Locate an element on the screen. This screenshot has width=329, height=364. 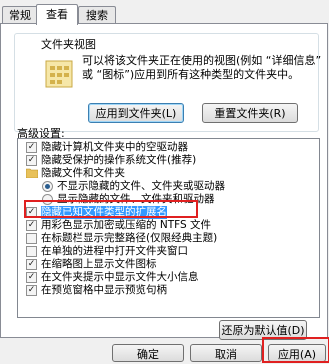
advanced-setting-row: ✓ 隐藏计算机文件夹中的空驱动器 is located at coordinates (168, 147).